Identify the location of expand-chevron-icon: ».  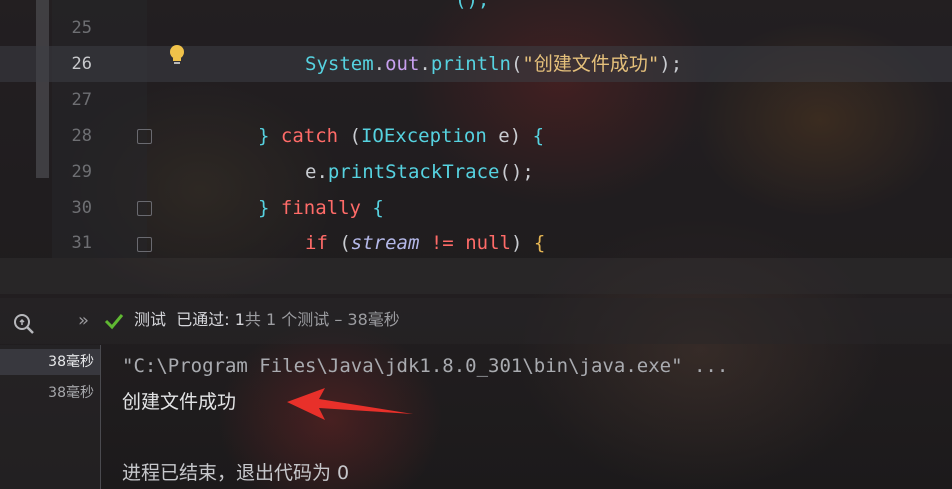
(83, 321).